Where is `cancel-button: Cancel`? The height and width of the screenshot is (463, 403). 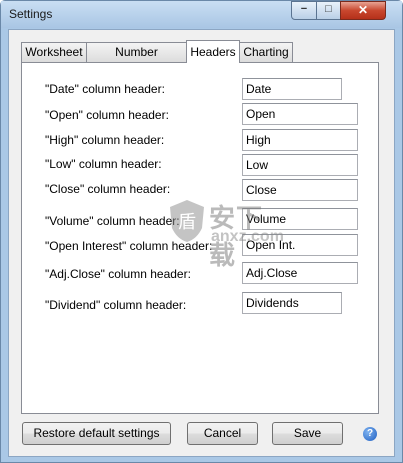 cancel-button: Cancel is located at coordinates (222, 433).